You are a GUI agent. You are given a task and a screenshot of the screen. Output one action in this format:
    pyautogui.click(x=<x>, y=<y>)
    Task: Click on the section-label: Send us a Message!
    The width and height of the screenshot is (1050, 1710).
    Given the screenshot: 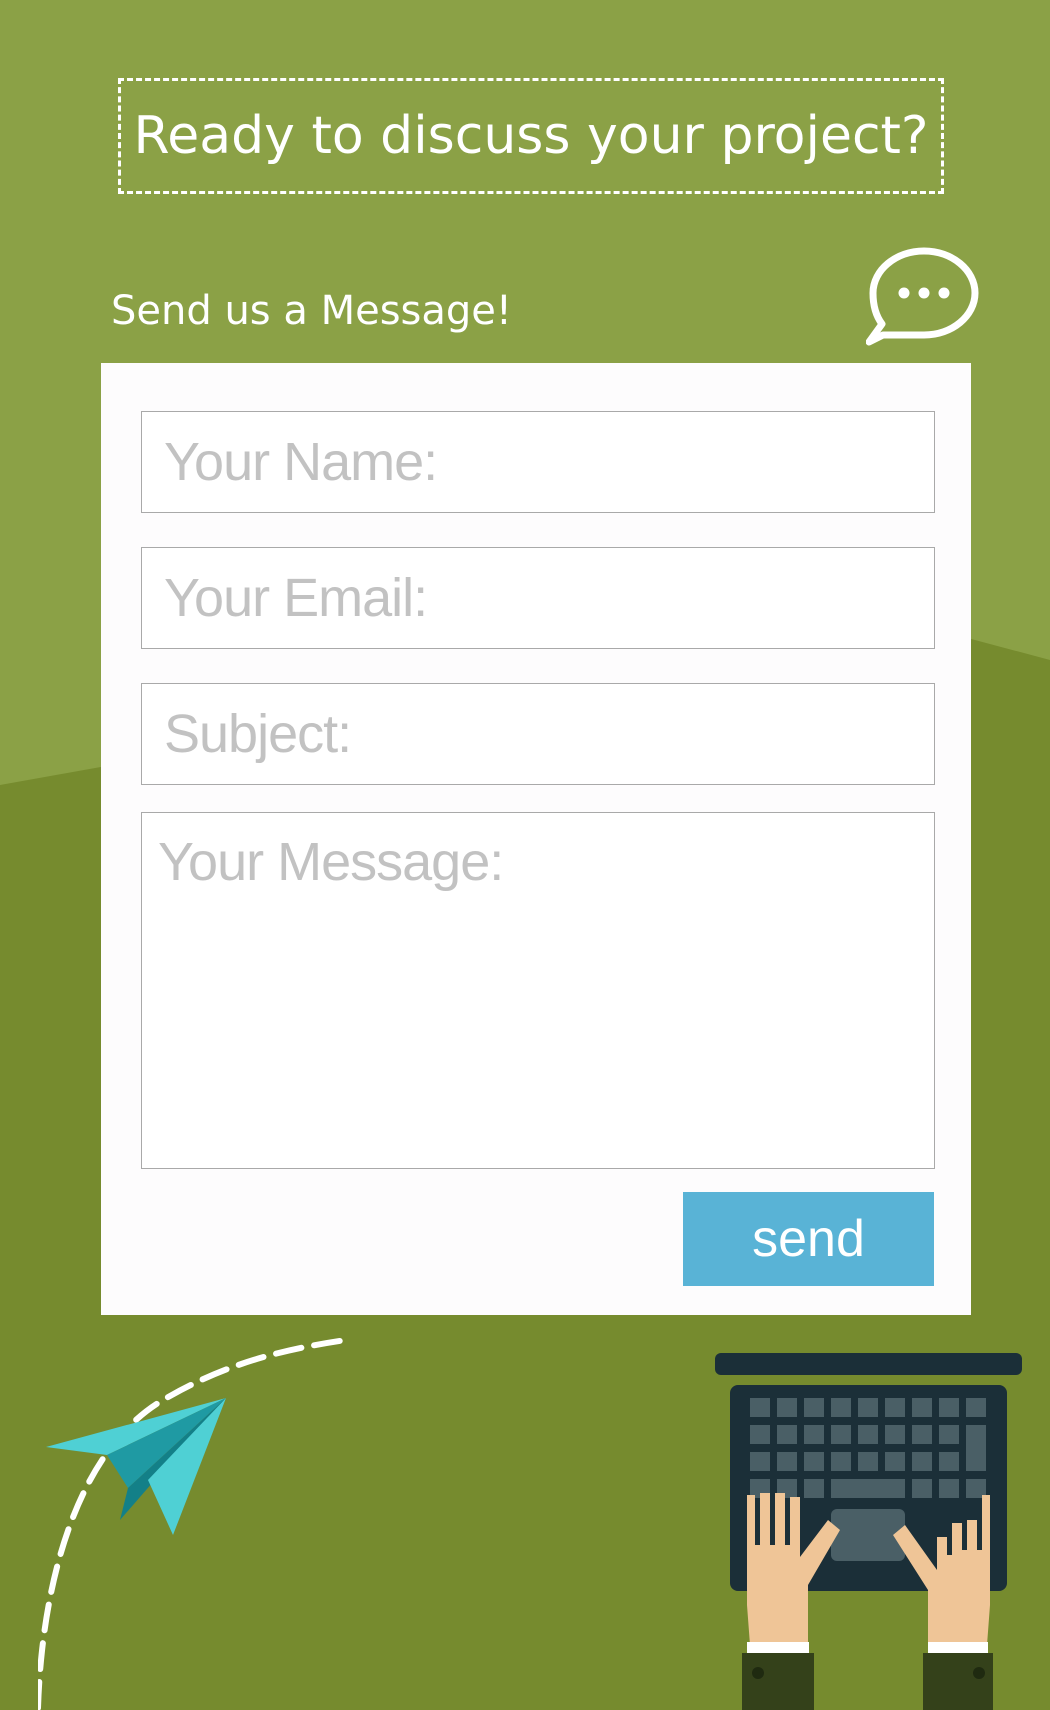 What is the action you would take?
    pyautogui.click(x=311, y=311)
    